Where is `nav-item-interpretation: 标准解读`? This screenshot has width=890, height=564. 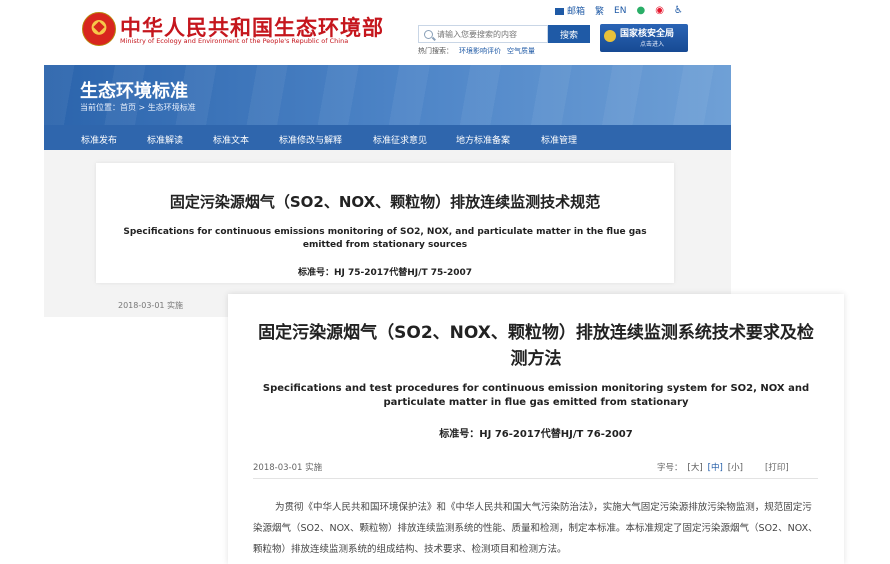
nav-item-interpretation: 标准解读 is located at coordinates (165, 139).